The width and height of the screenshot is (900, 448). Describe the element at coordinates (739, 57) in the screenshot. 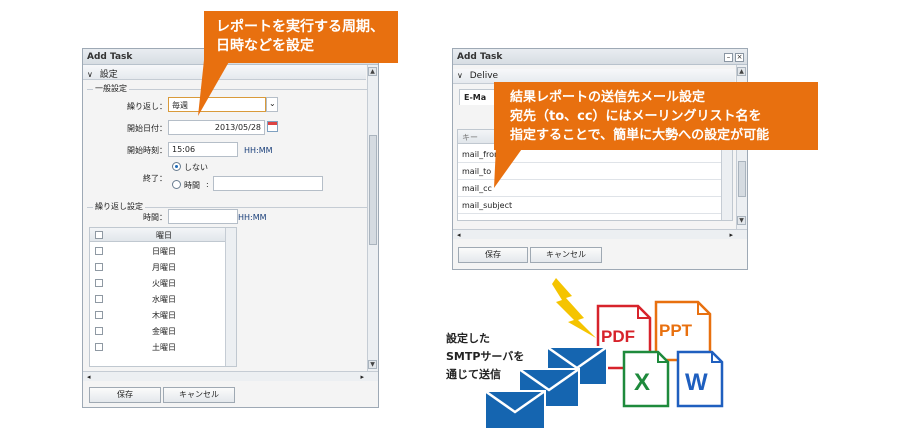

I see `close-icon: ×` at that location.